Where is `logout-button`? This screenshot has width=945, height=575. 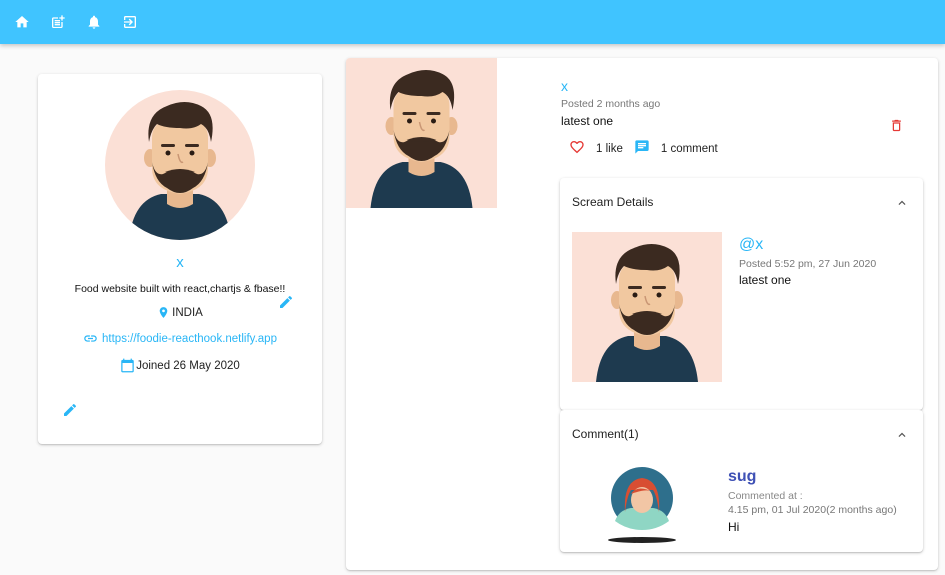
logout-button is located at coordinates (130, 22).